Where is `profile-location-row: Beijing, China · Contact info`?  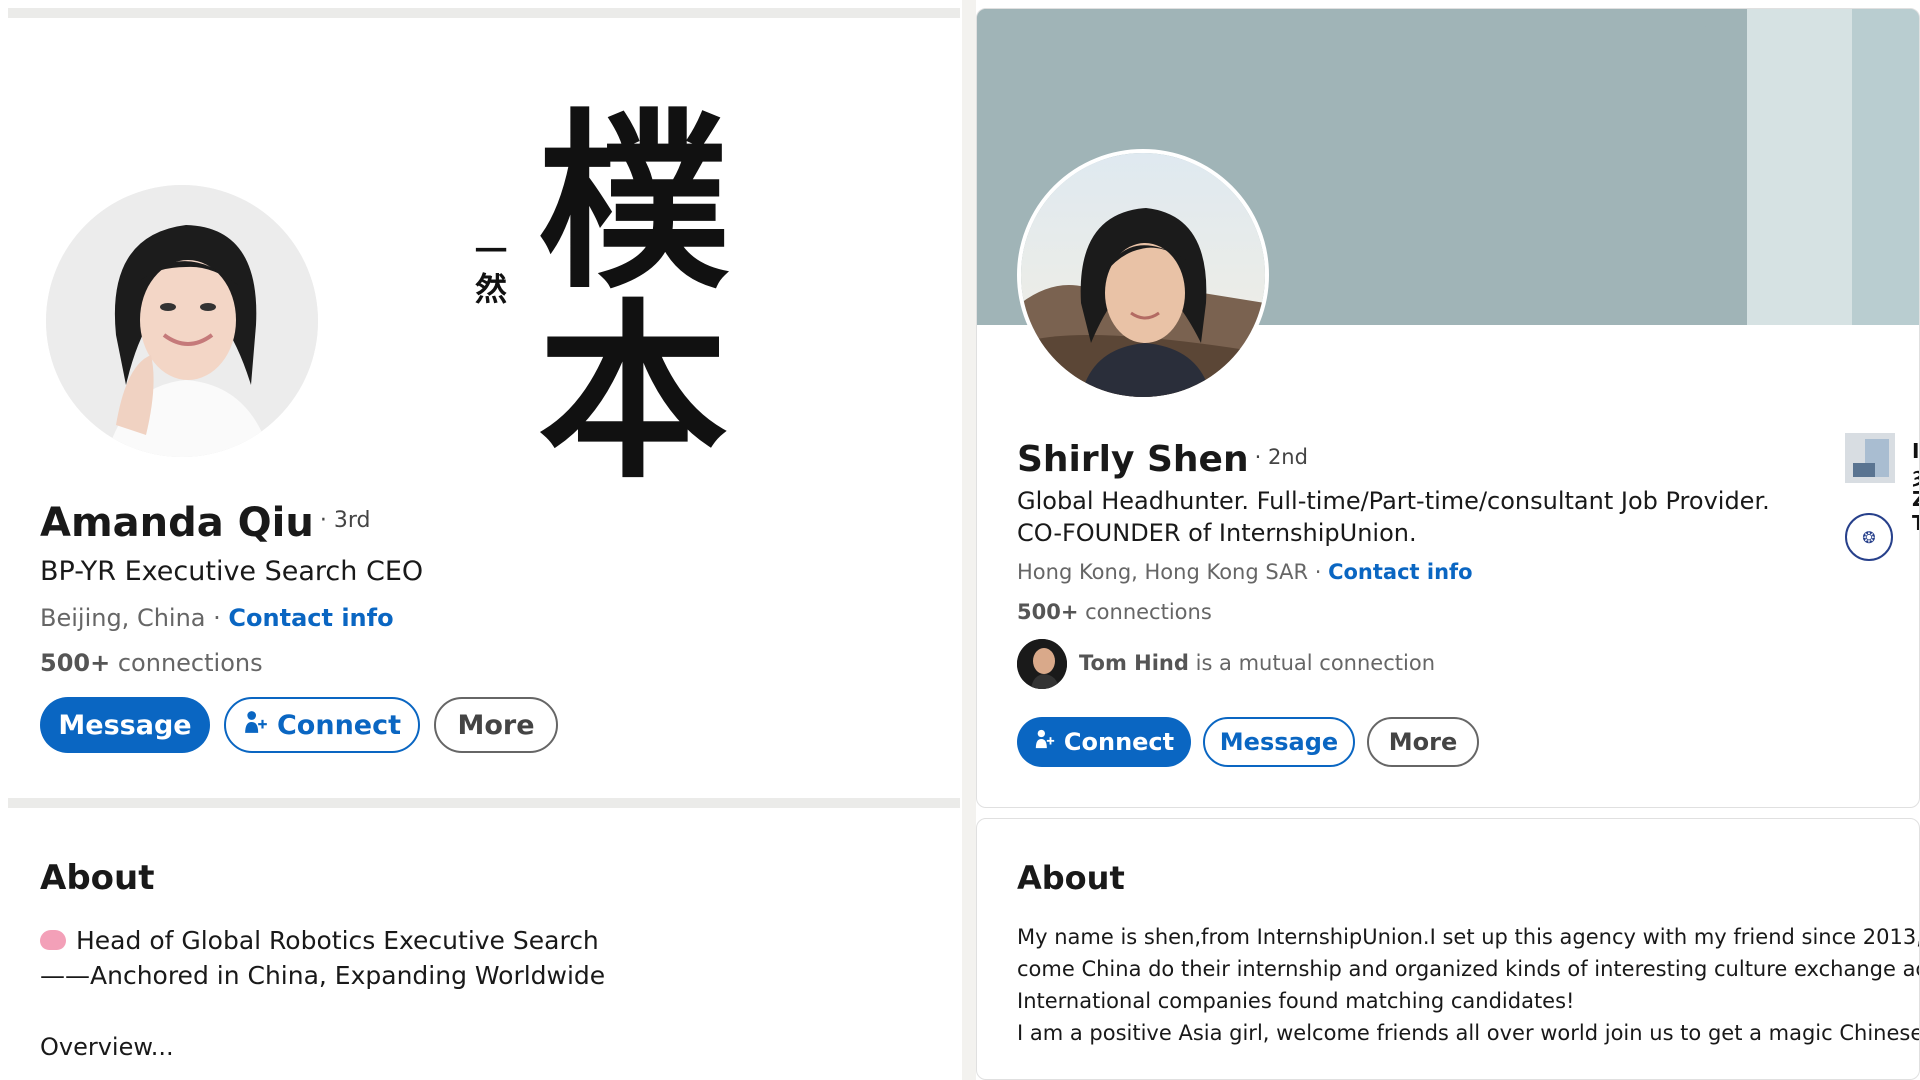 profile-location-row: Beijing, China · Contact info is located at coordinates (217, 618).